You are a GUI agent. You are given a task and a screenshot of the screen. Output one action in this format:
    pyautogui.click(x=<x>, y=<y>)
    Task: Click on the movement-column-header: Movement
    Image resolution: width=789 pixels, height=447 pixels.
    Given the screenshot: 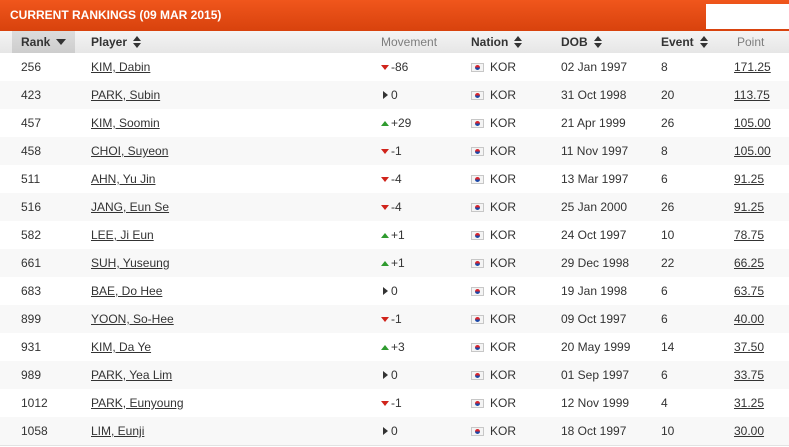 What is the action you would take?
    pyautogui.click(x=409, y=42)
    